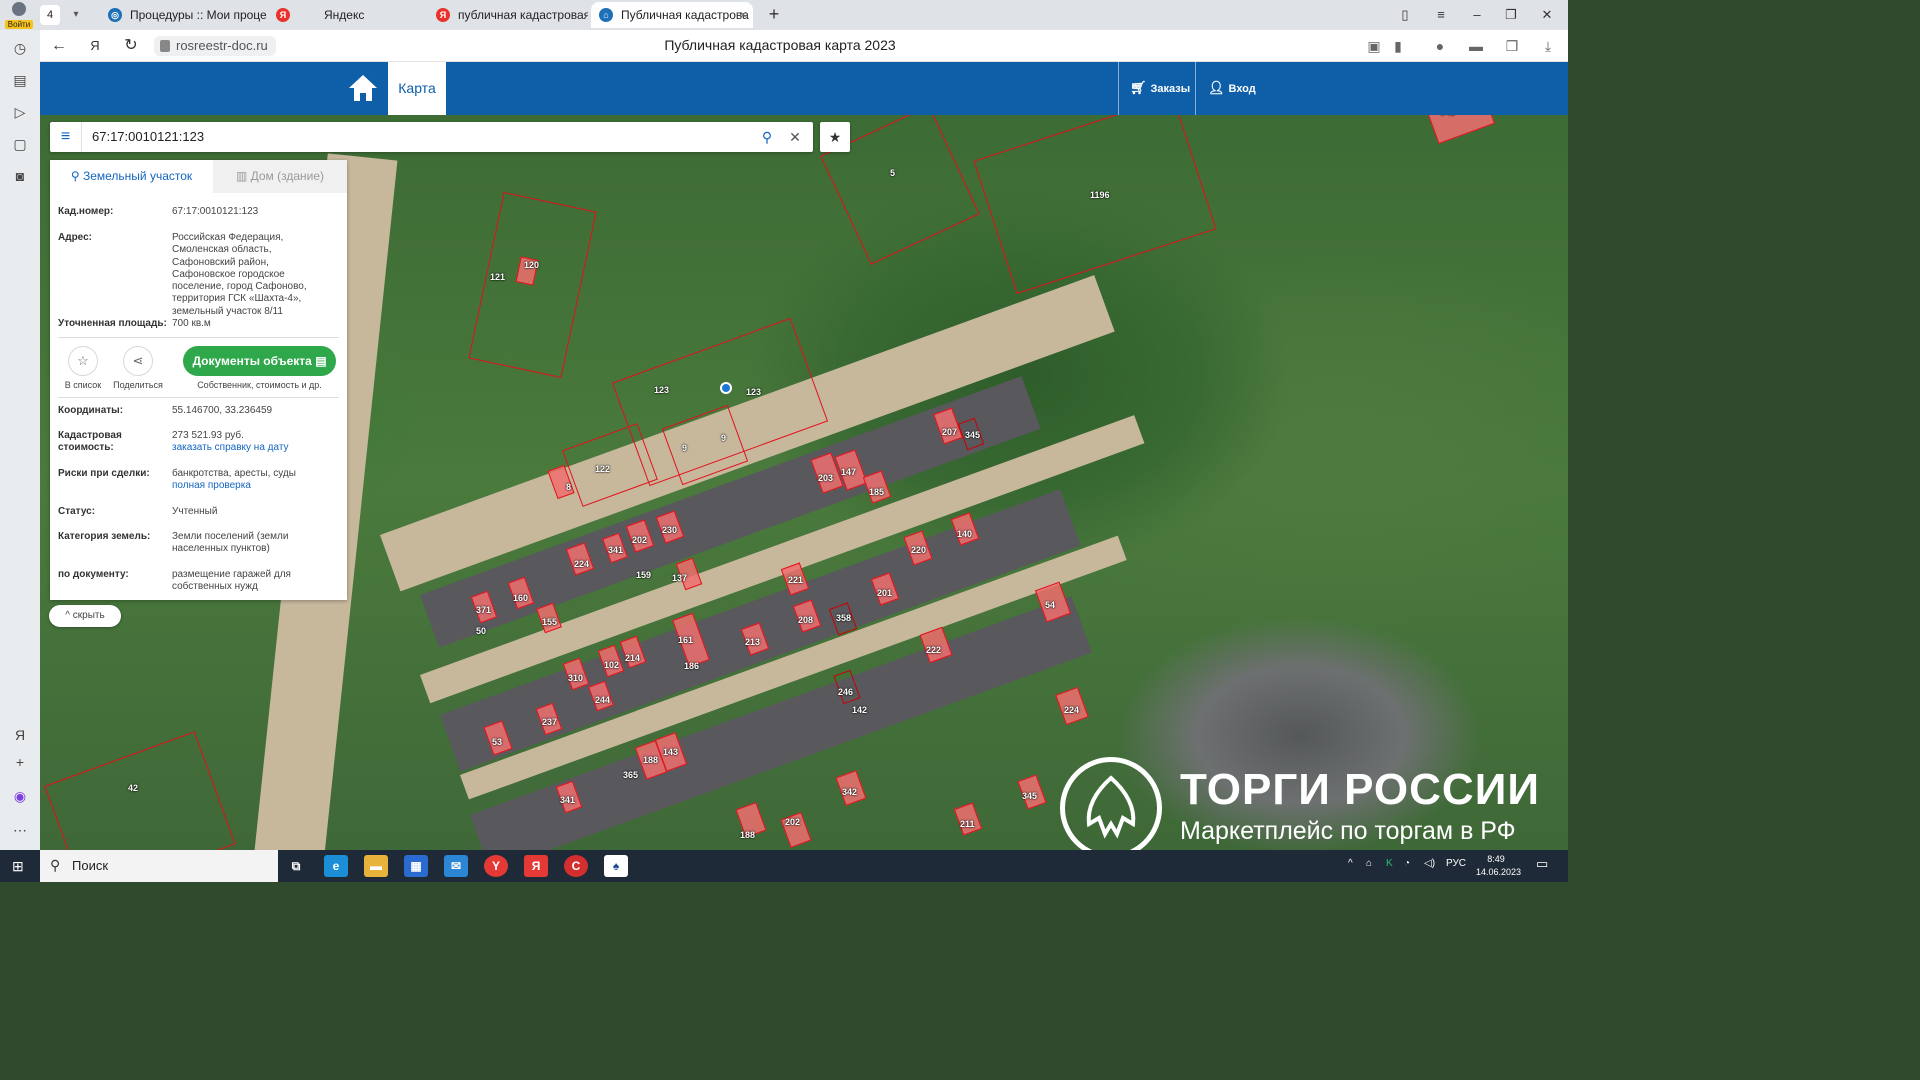 The height and width of the screenshot is (1080, 1920). What do you see at coordinates (753, 642) in the screenshot?
I see `parcel-label: 213` at bounding box center [753, 642].